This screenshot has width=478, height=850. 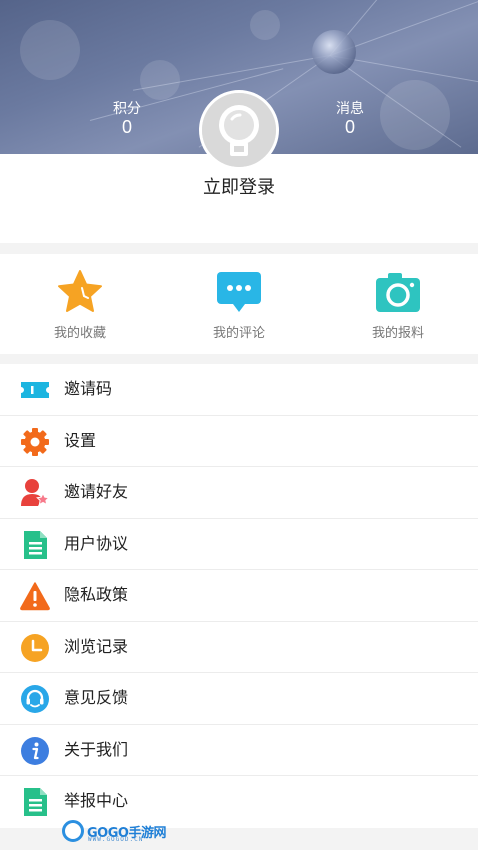 What do you see at coordinates (35, 596) in the screenshot?
I see `warning-icon` at bounding box center [35, 596].